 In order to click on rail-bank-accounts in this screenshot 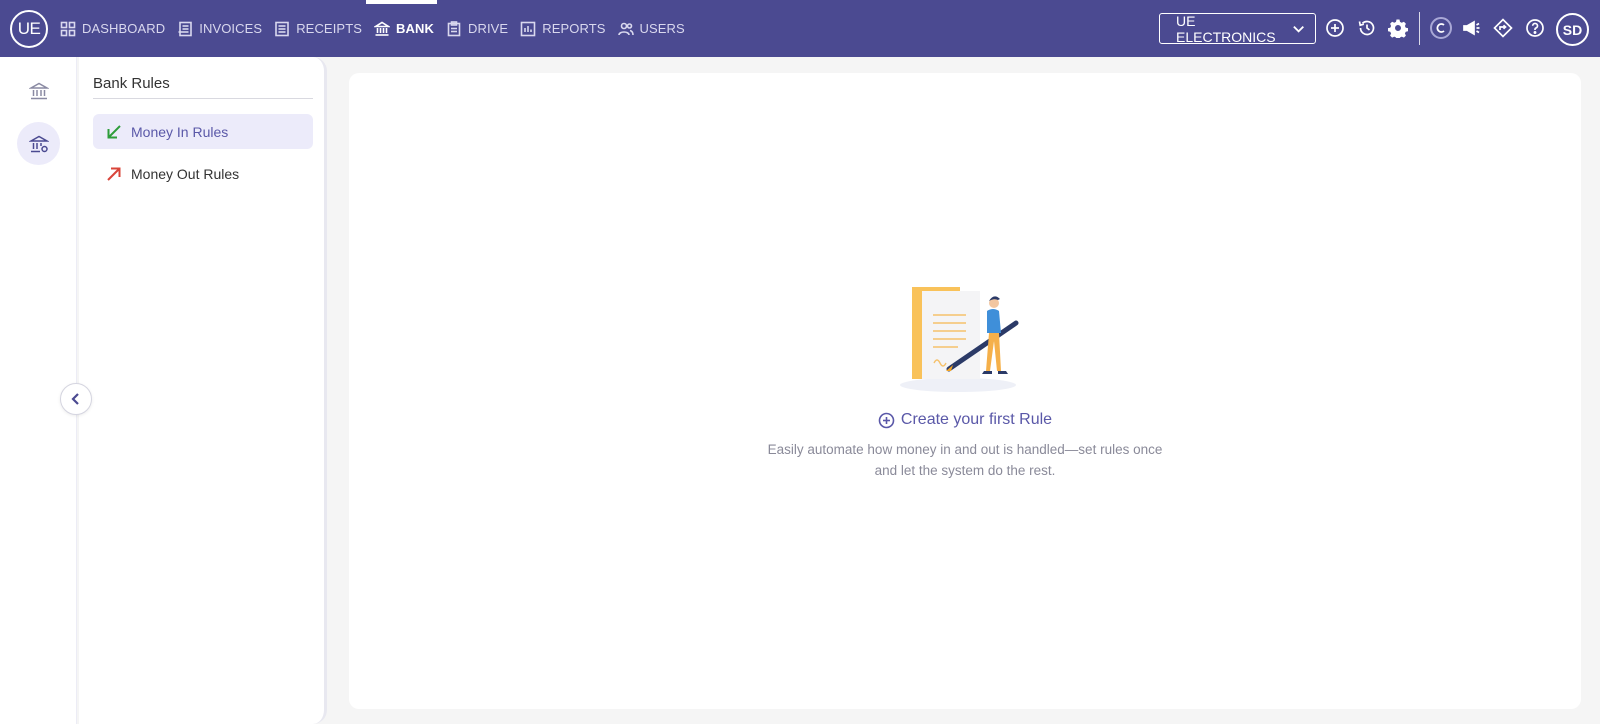, I will do `click(38, 90)`.